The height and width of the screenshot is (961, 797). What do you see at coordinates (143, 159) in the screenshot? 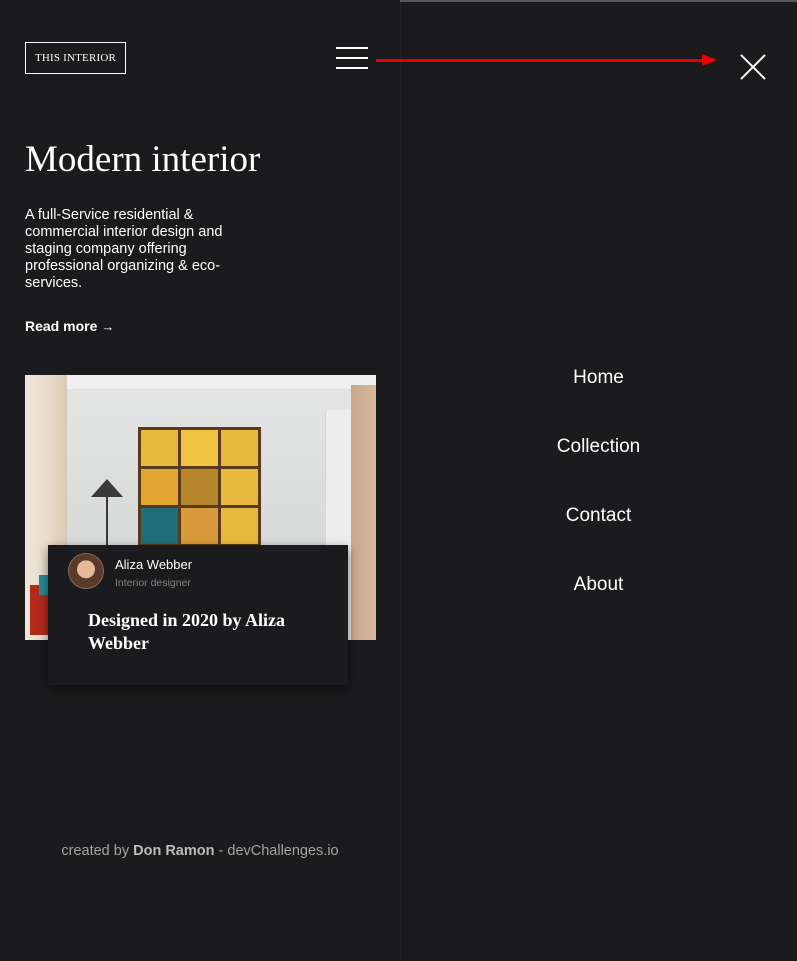
I see `page-title: Modern interior` at bounding box center [143, 159].